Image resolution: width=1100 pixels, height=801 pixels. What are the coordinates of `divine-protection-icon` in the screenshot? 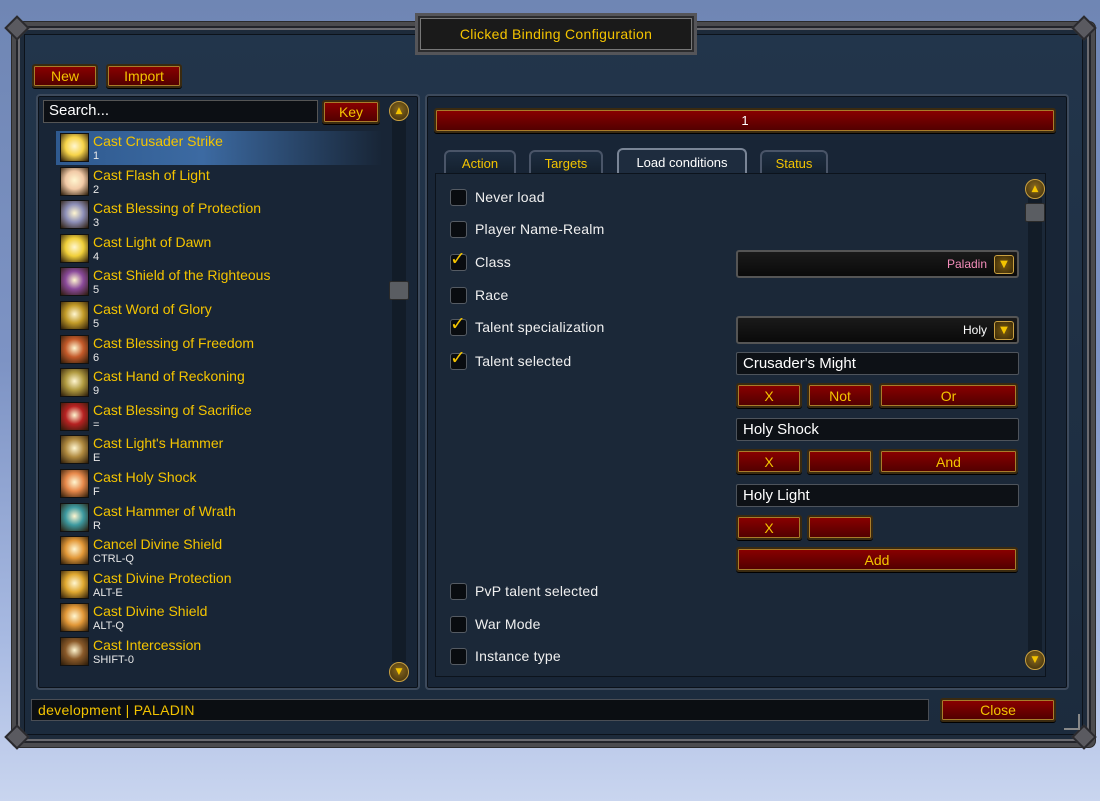 It's located at (74, 584).